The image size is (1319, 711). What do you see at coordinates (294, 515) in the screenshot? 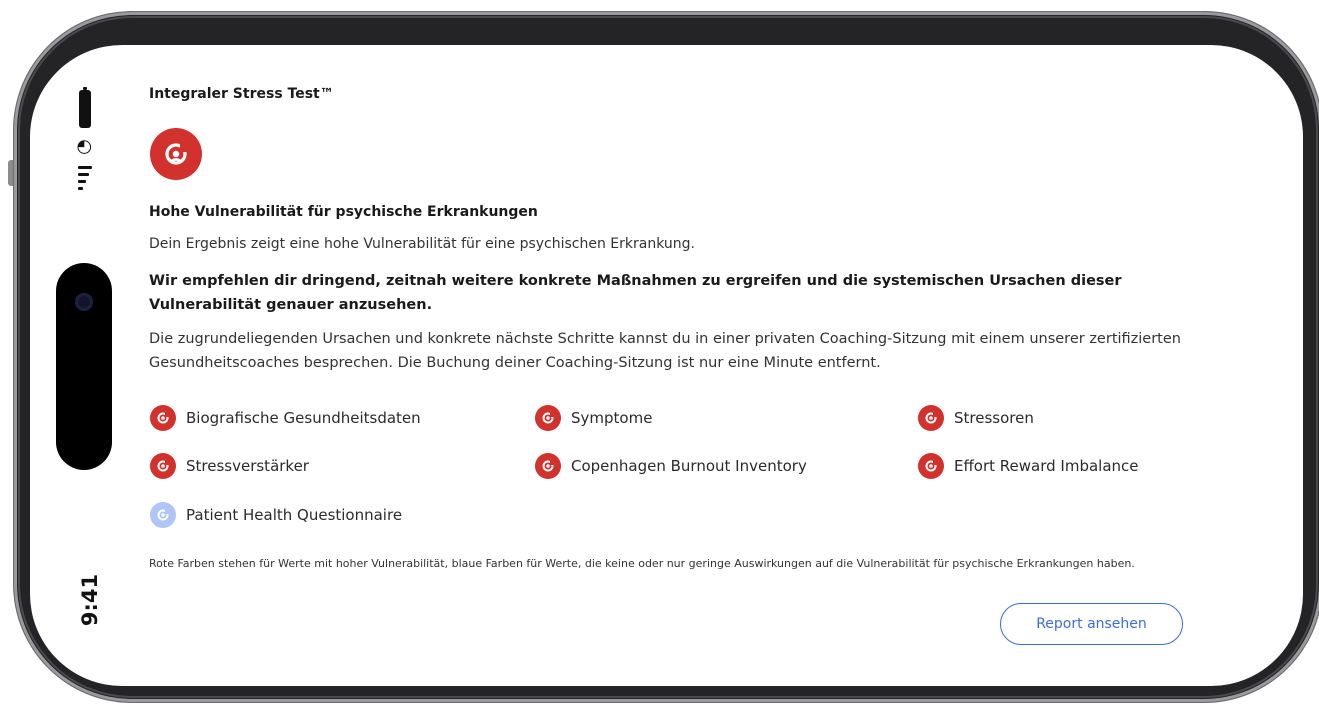
I see `factor-label: Patient Health Questionnaire` at bounding box center [294, 515].